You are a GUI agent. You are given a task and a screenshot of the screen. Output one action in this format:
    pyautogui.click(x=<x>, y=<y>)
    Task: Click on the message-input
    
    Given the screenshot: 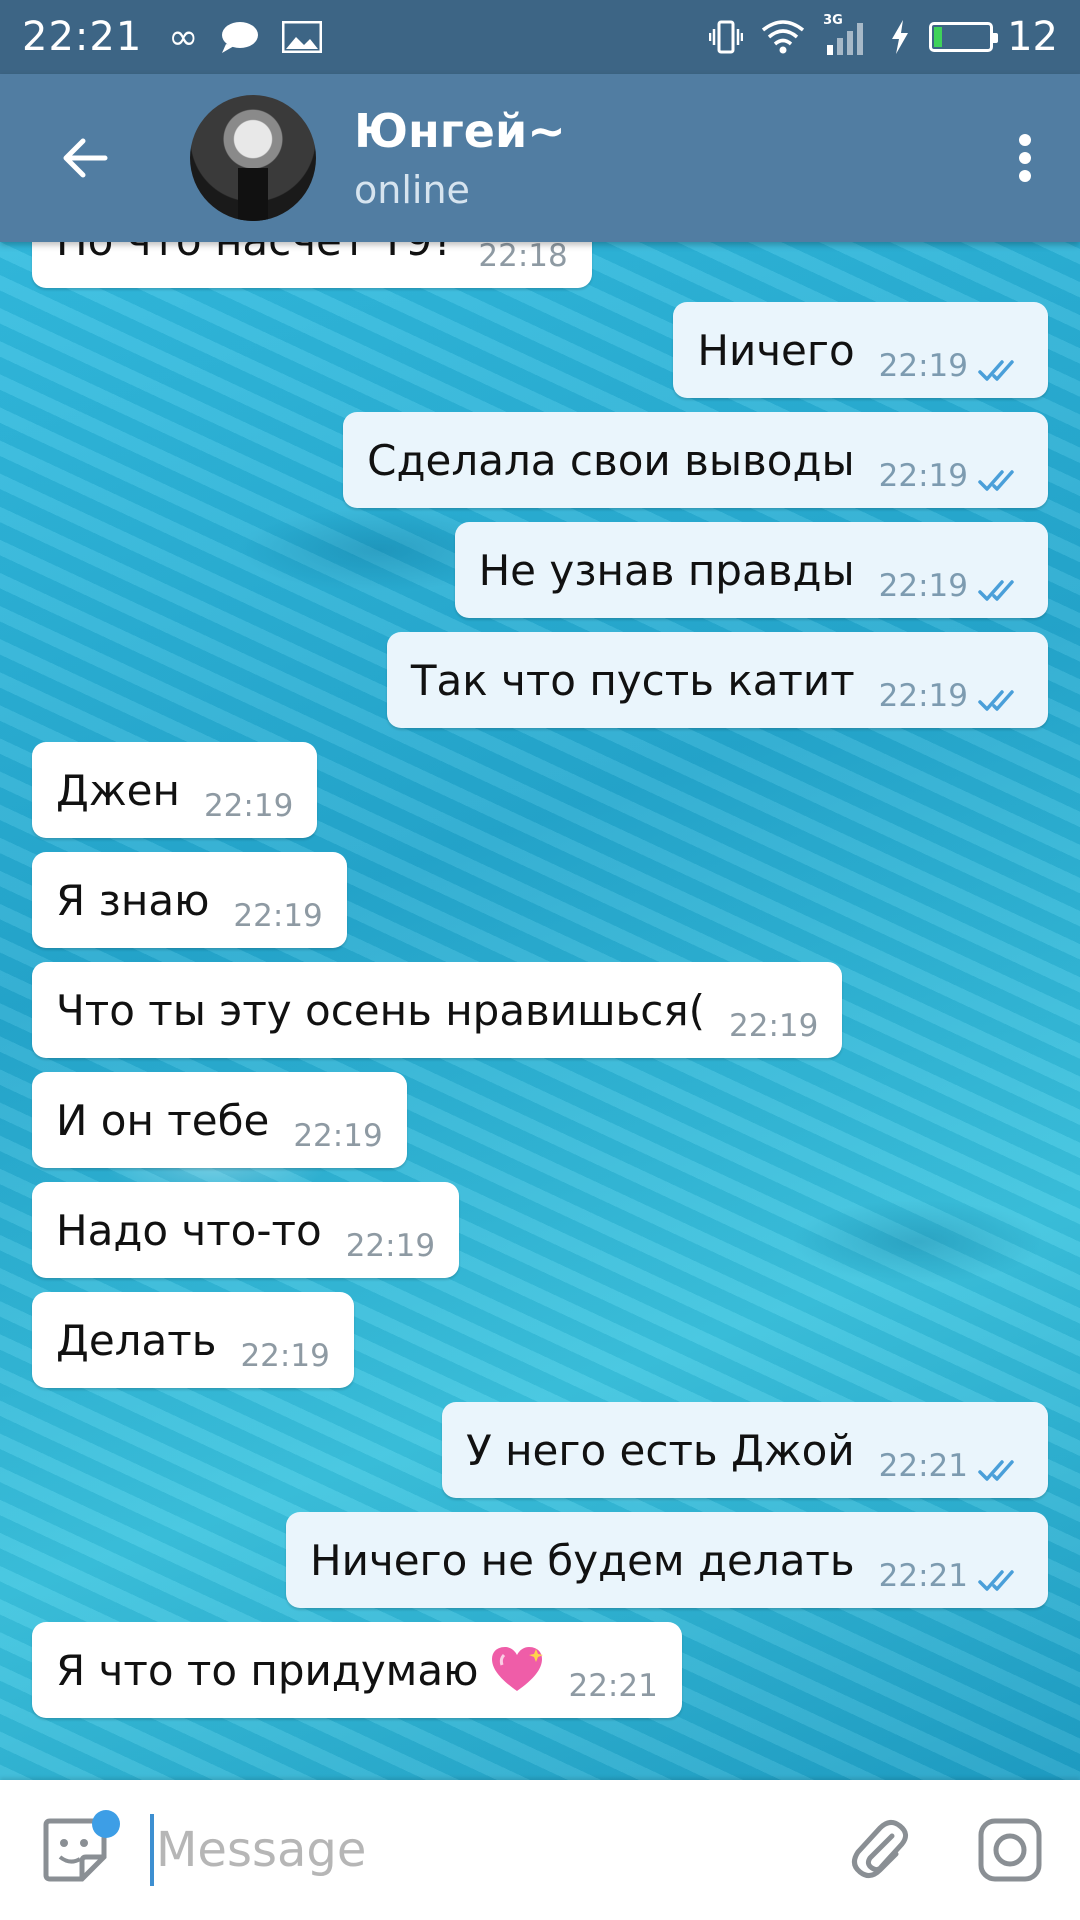 What is the action you would take?
    pyautogui.click(x=406, y=1850)
    